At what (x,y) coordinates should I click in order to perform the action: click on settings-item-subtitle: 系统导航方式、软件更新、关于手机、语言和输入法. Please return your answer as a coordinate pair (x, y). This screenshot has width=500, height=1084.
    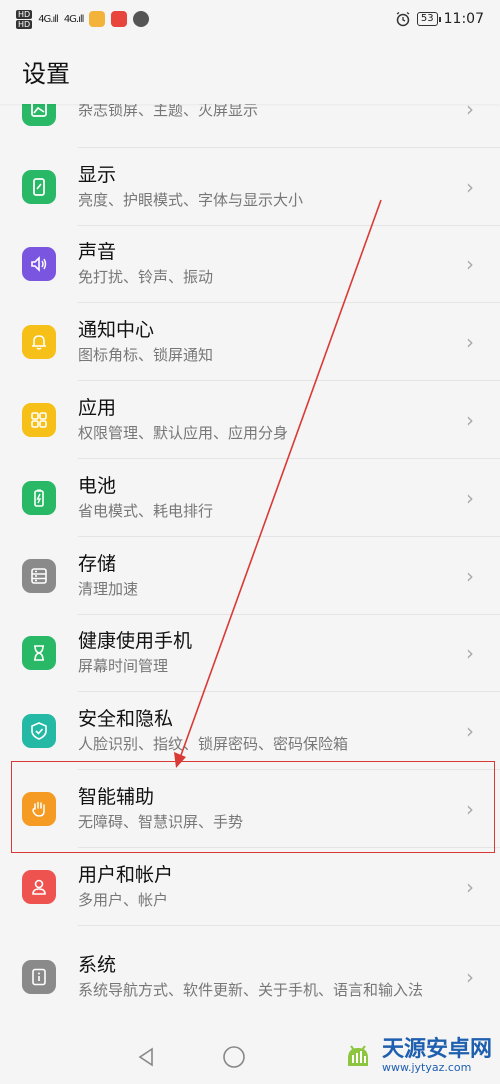
    Looking at the image, I should click on (251, 989).